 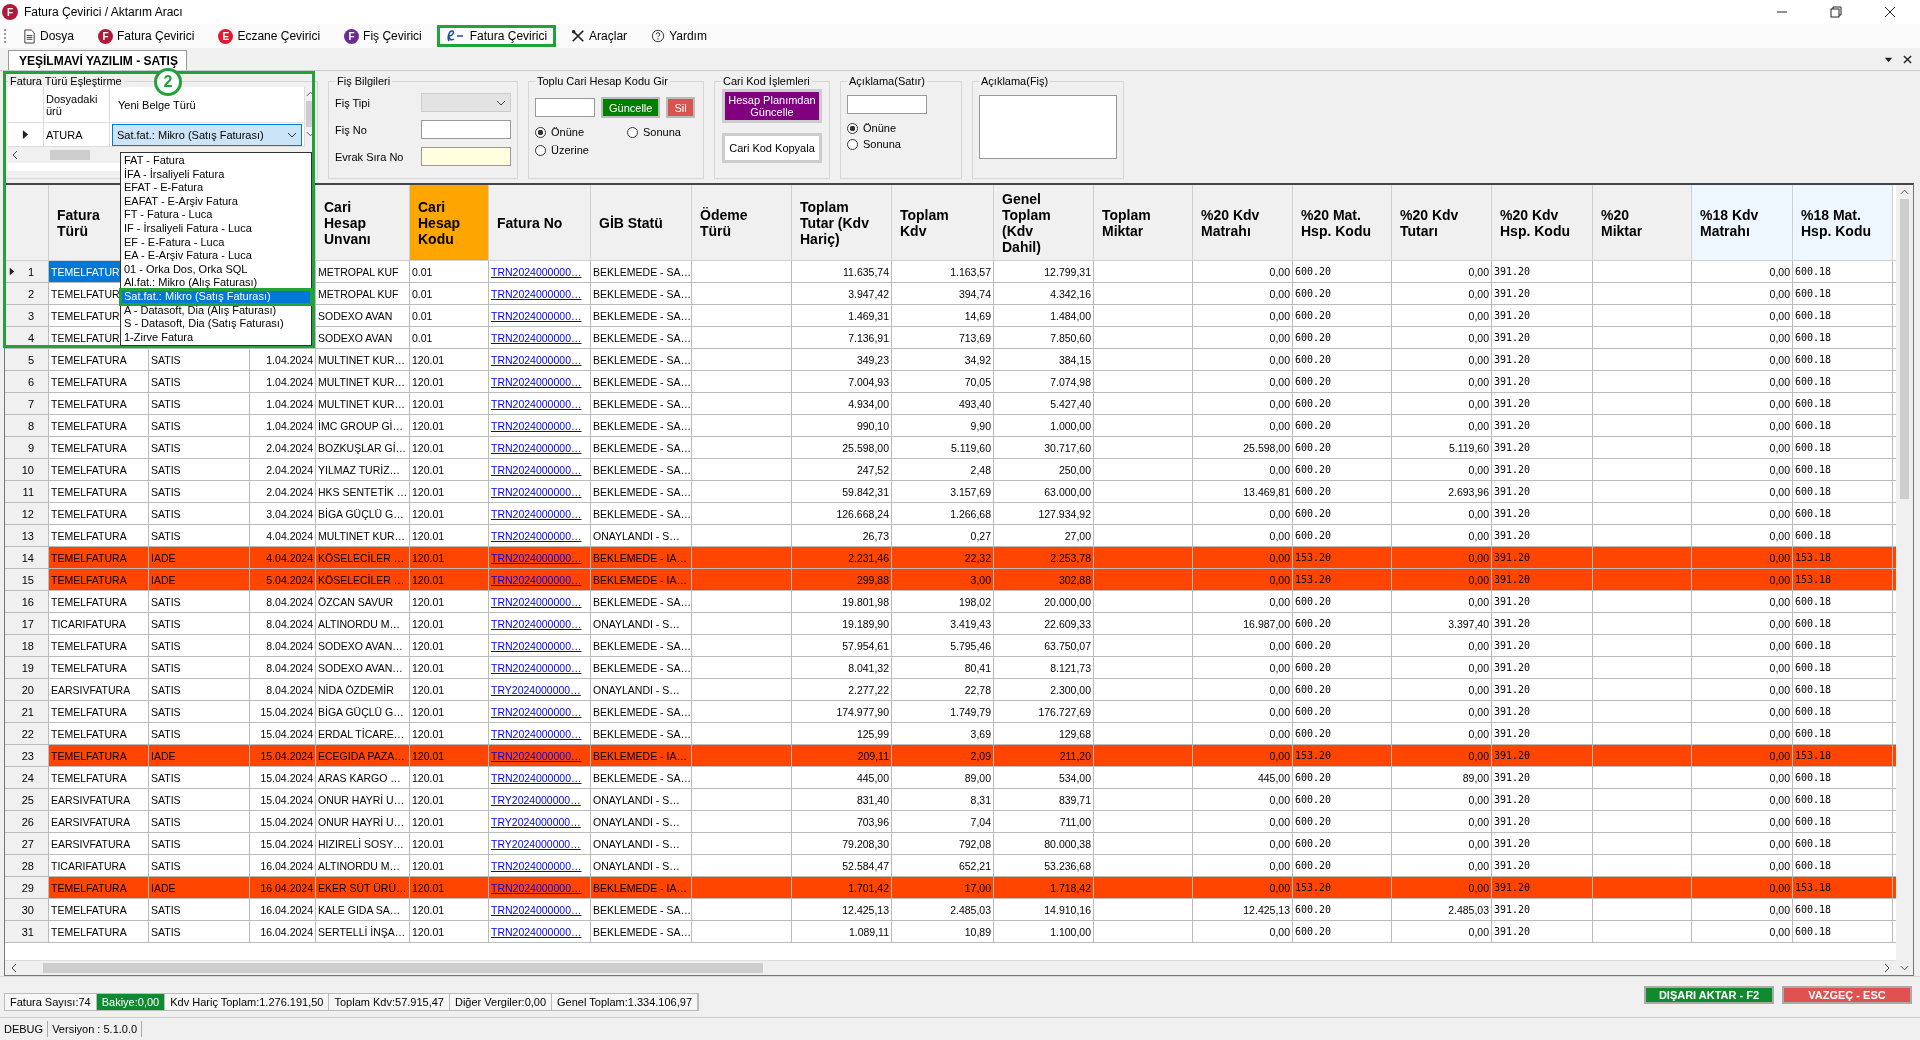 I want to click on column-header: Dosyadaki ürü, so click(x=72, y=104).